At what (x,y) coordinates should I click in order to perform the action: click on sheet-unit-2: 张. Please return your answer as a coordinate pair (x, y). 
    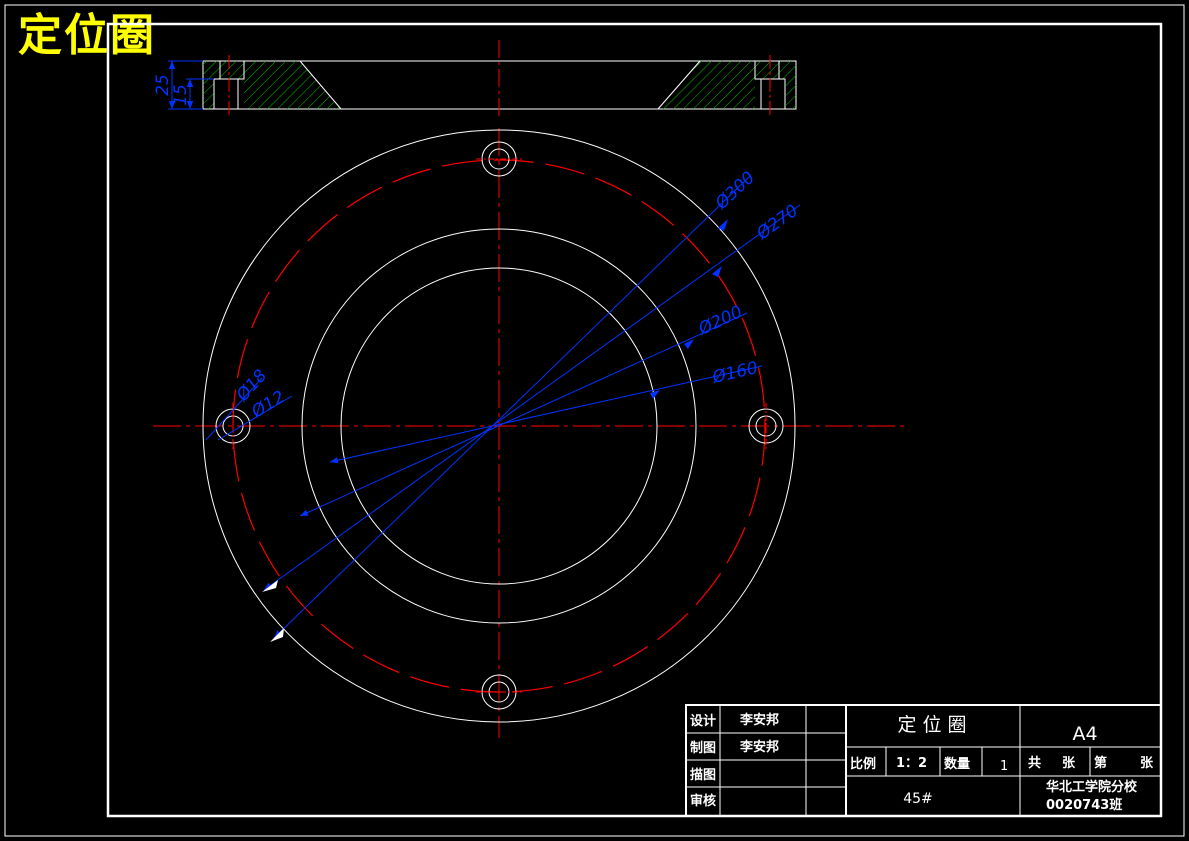
    Looking at the image, I should click on (1147, 763).